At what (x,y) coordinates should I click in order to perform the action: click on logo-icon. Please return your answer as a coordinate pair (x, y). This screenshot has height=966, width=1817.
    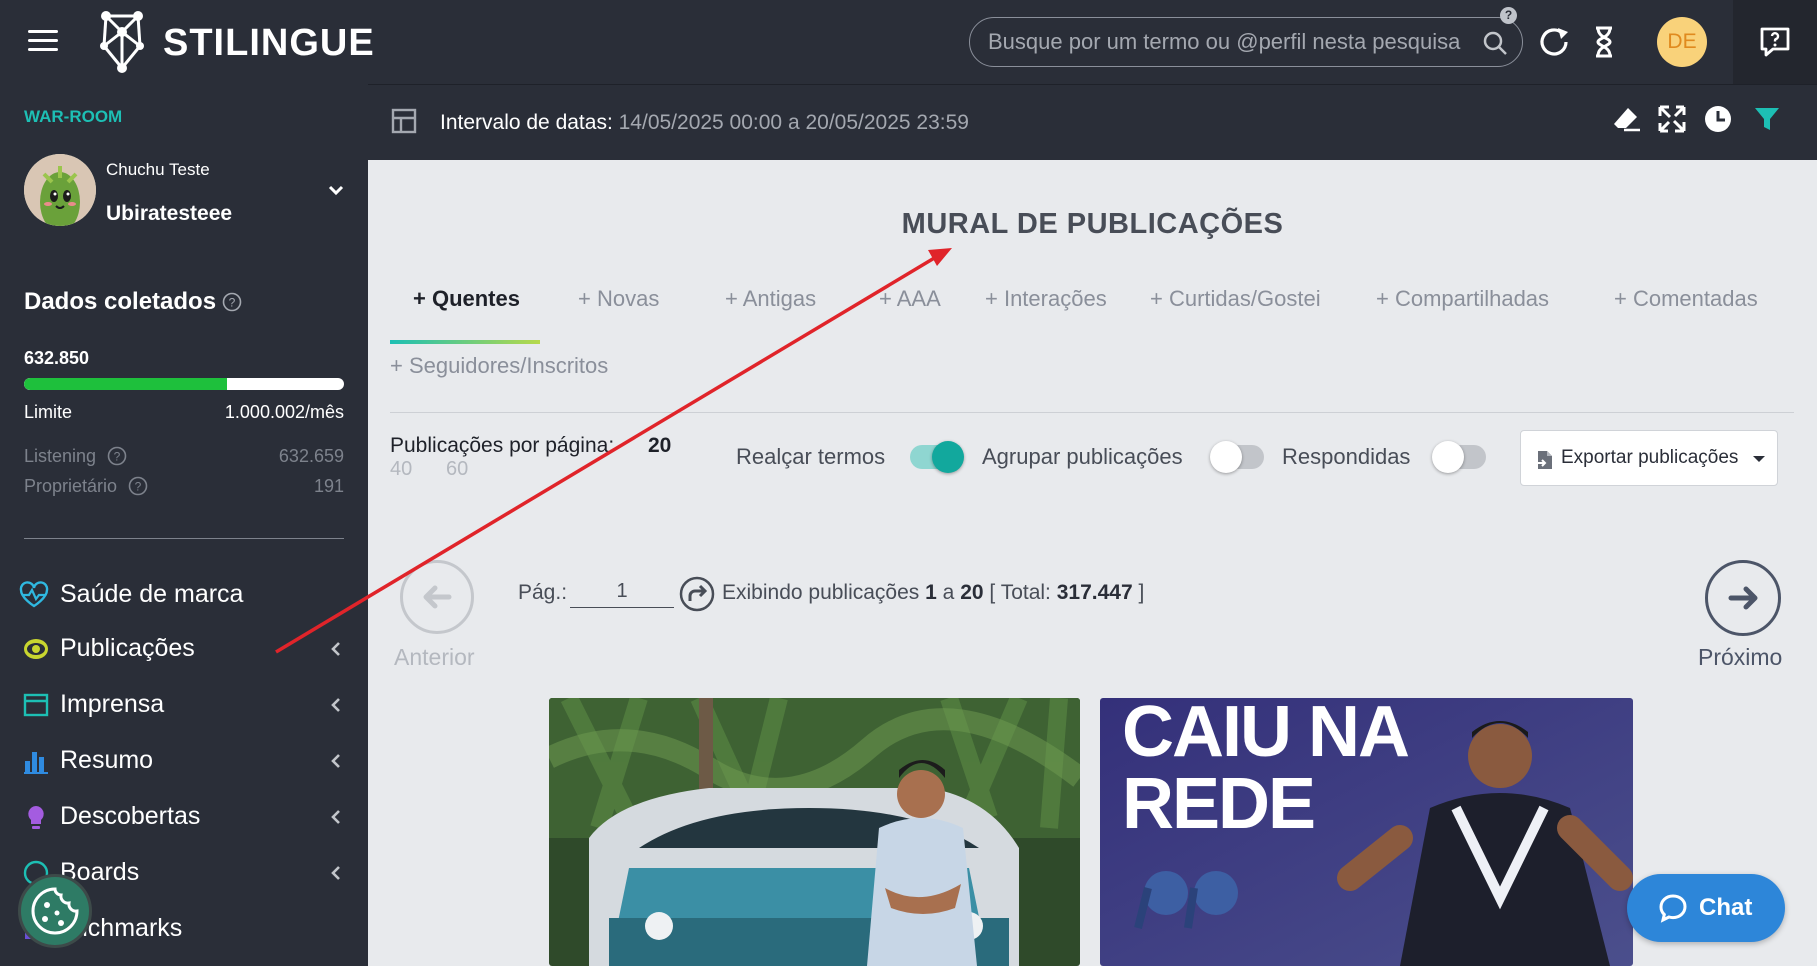
    Looking at the image, I should click on (122, 42).